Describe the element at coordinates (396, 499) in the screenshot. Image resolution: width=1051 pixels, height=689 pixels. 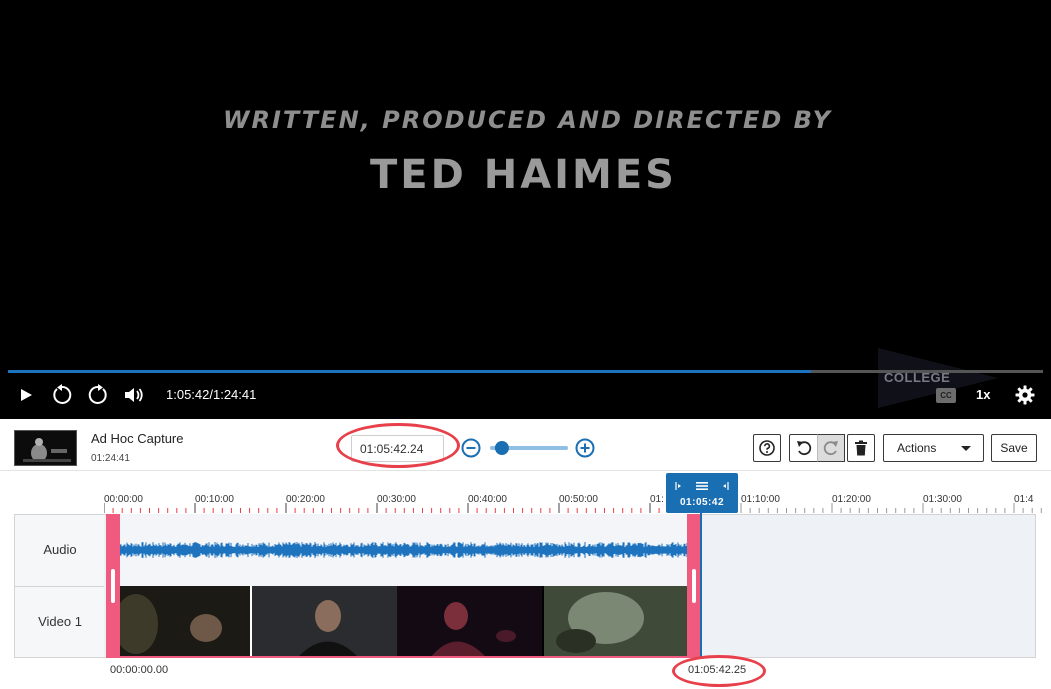
I see `ruler-tick-label: 00:30:00` at that location.